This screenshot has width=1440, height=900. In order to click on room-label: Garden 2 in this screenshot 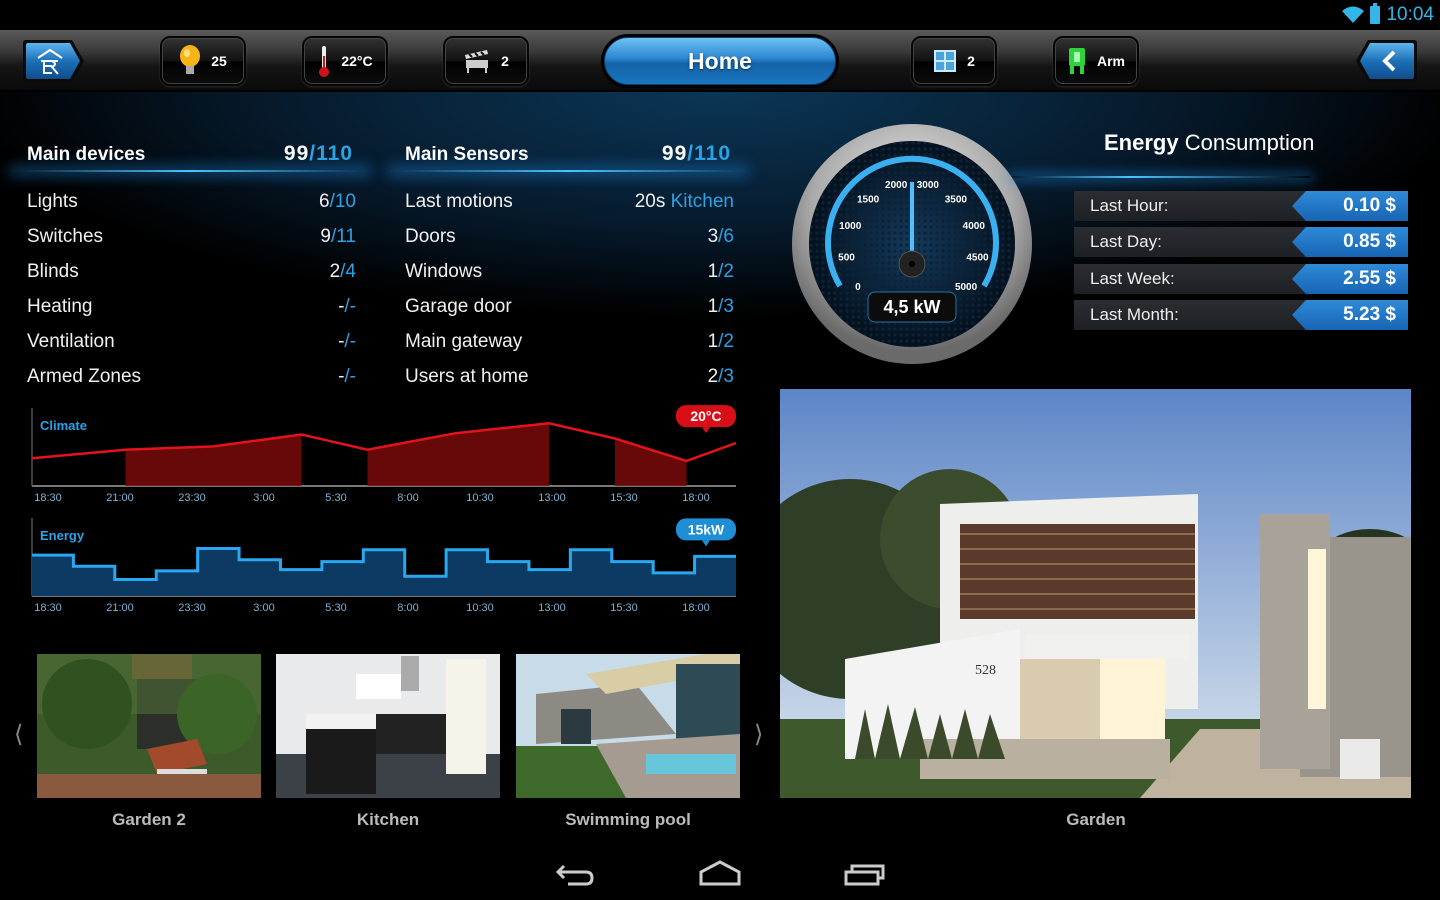, I will do `click(149, 819)`.